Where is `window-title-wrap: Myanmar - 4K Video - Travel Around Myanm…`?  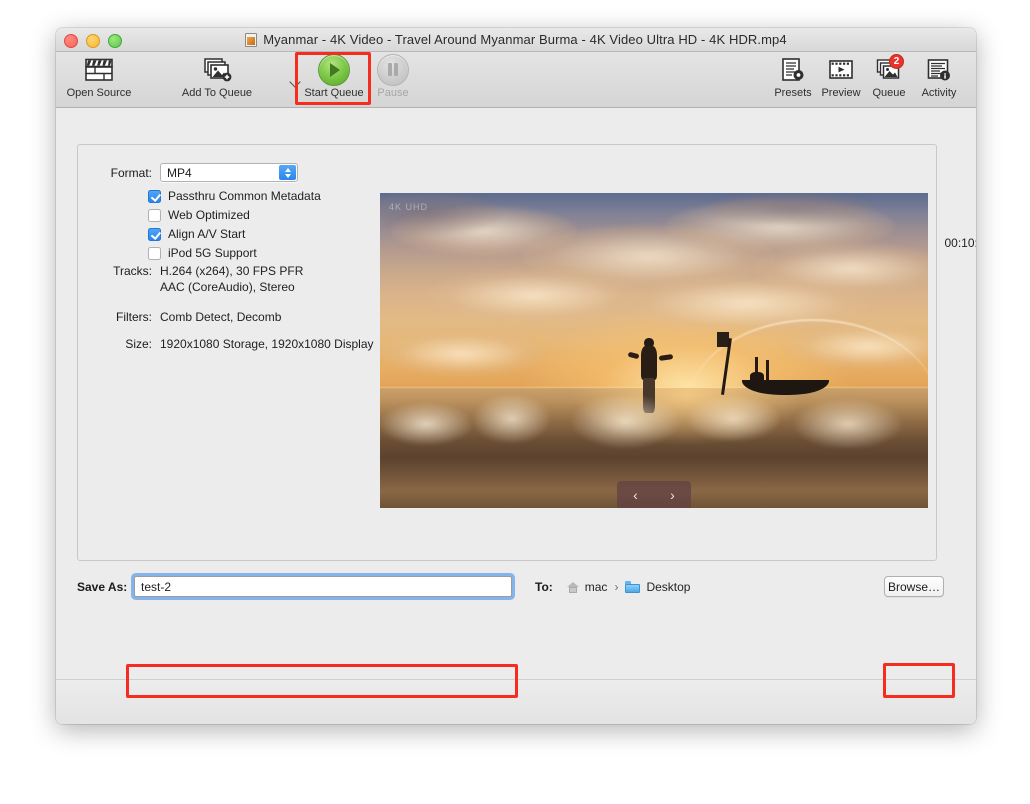 window-title-wrap: Myanmar - 4K Video - Travel Around Myanm… is located at coordinates (516, 39).